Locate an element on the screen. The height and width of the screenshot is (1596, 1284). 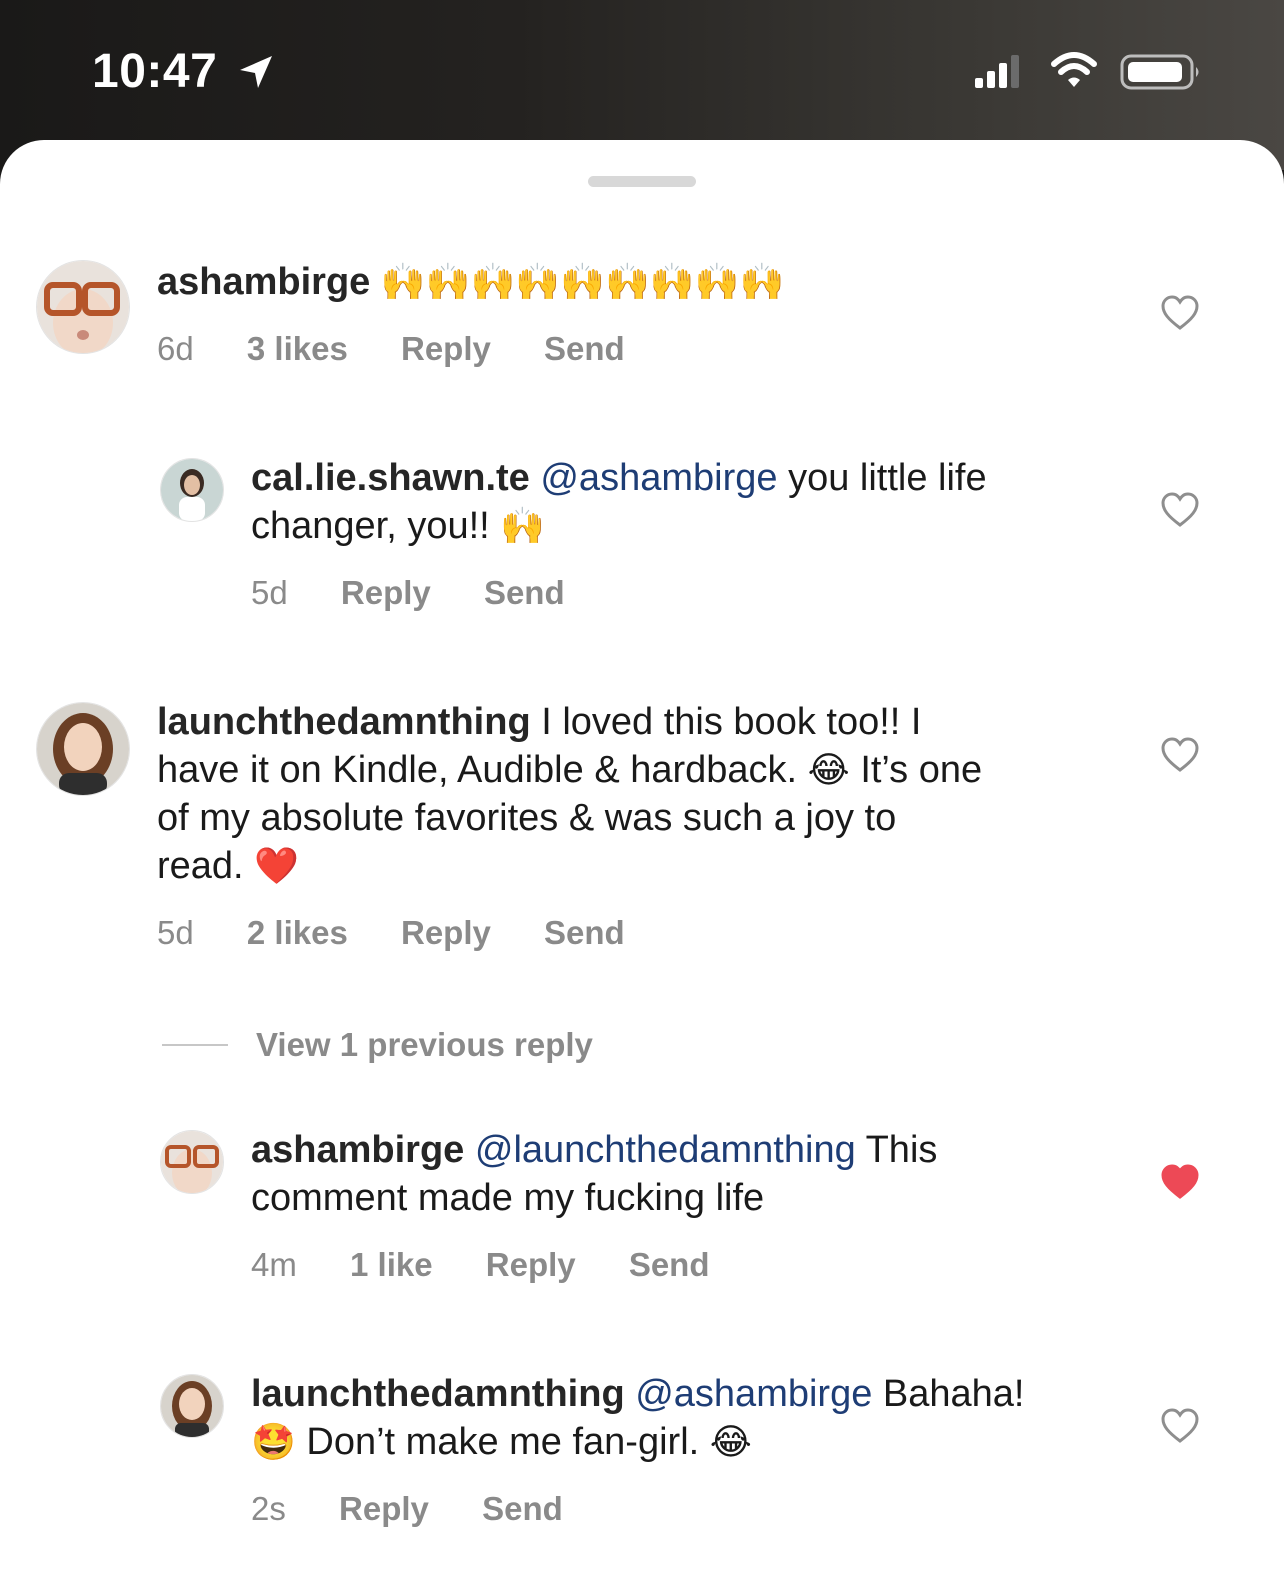
comment-meta: 5d Reply Send is located at coordinates (430, 593).